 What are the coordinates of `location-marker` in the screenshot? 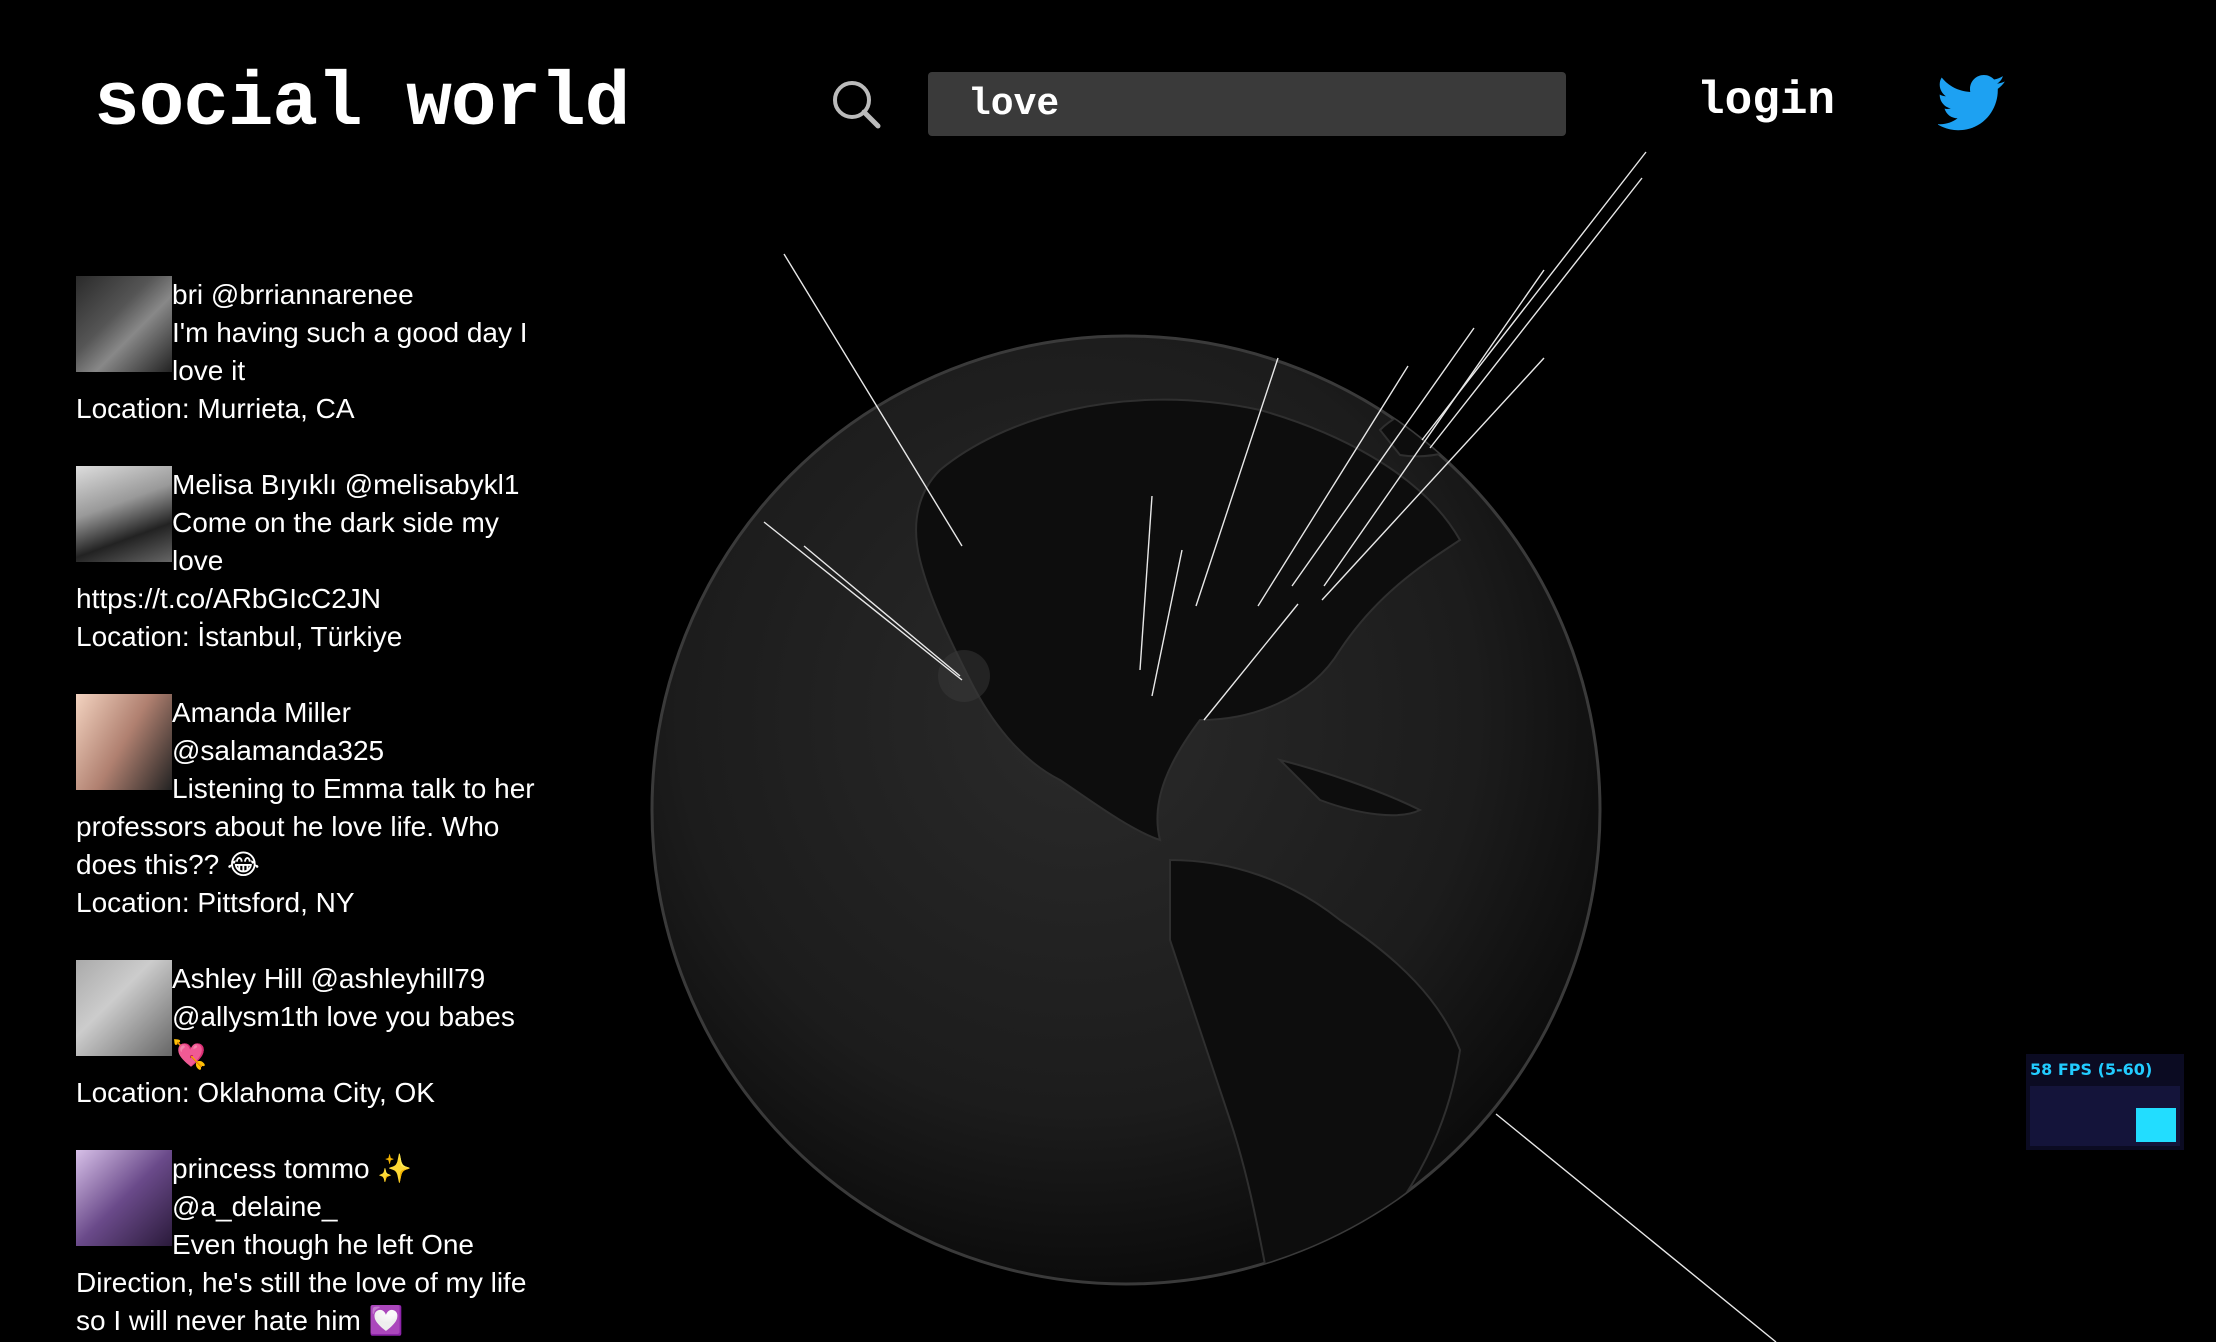 It's located at (964, 676).